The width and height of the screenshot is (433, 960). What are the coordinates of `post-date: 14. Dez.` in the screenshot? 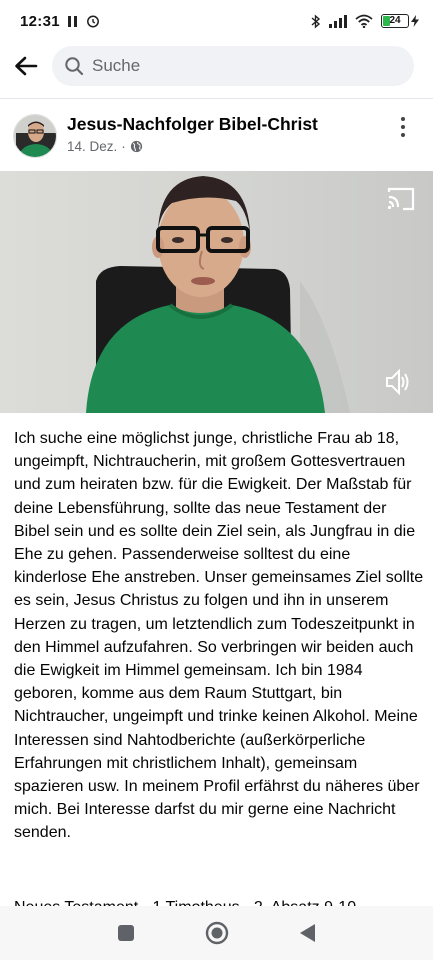 It's located at (92, 146).